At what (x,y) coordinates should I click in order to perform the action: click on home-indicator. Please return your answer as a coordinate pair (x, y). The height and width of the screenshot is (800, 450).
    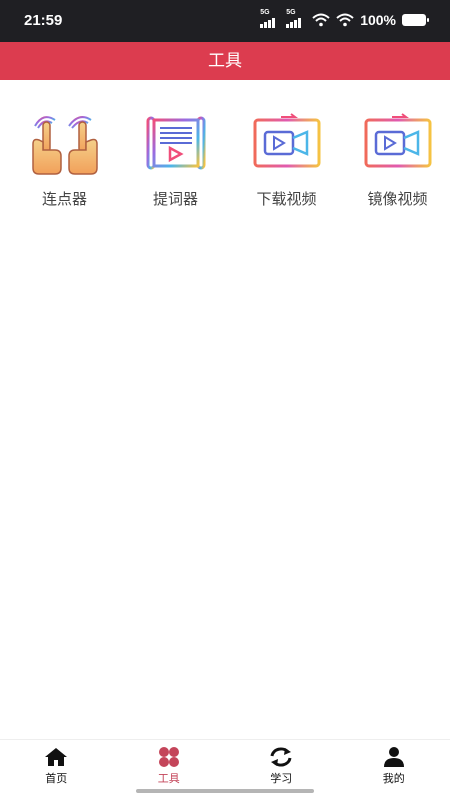
    Looking at the image, I should click on (225, 791).